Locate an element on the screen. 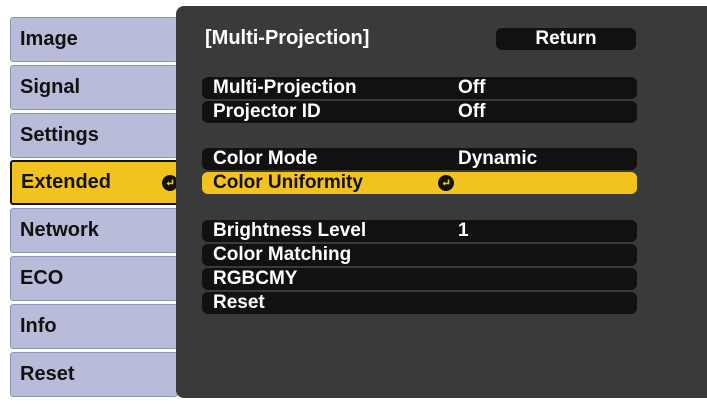  tab-label: Extended is located at coordinates (66, 182).